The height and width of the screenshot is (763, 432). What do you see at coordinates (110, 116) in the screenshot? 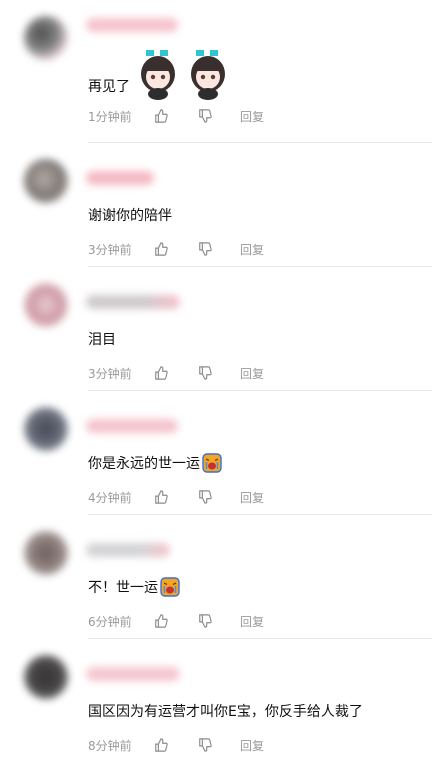
I see `timestamp: 1分钟前` at bounding box center [110, 116].